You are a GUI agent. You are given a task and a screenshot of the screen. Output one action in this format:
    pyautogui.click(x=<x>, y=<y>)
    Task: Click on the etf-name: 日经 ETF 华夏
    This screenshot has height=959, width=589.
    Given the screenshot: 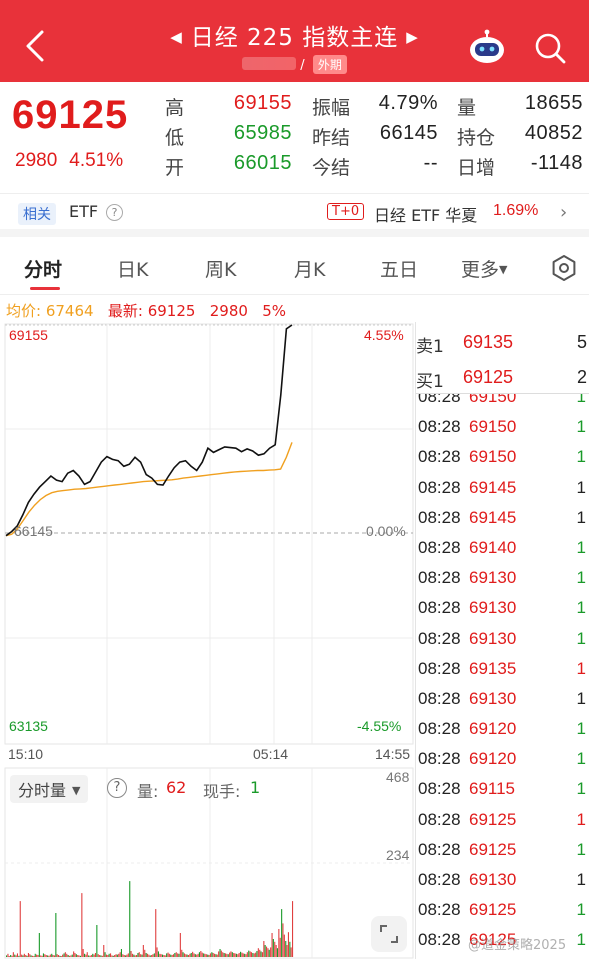 What is the action you would take?
    pyautogui.click(x=425, y=214)
    